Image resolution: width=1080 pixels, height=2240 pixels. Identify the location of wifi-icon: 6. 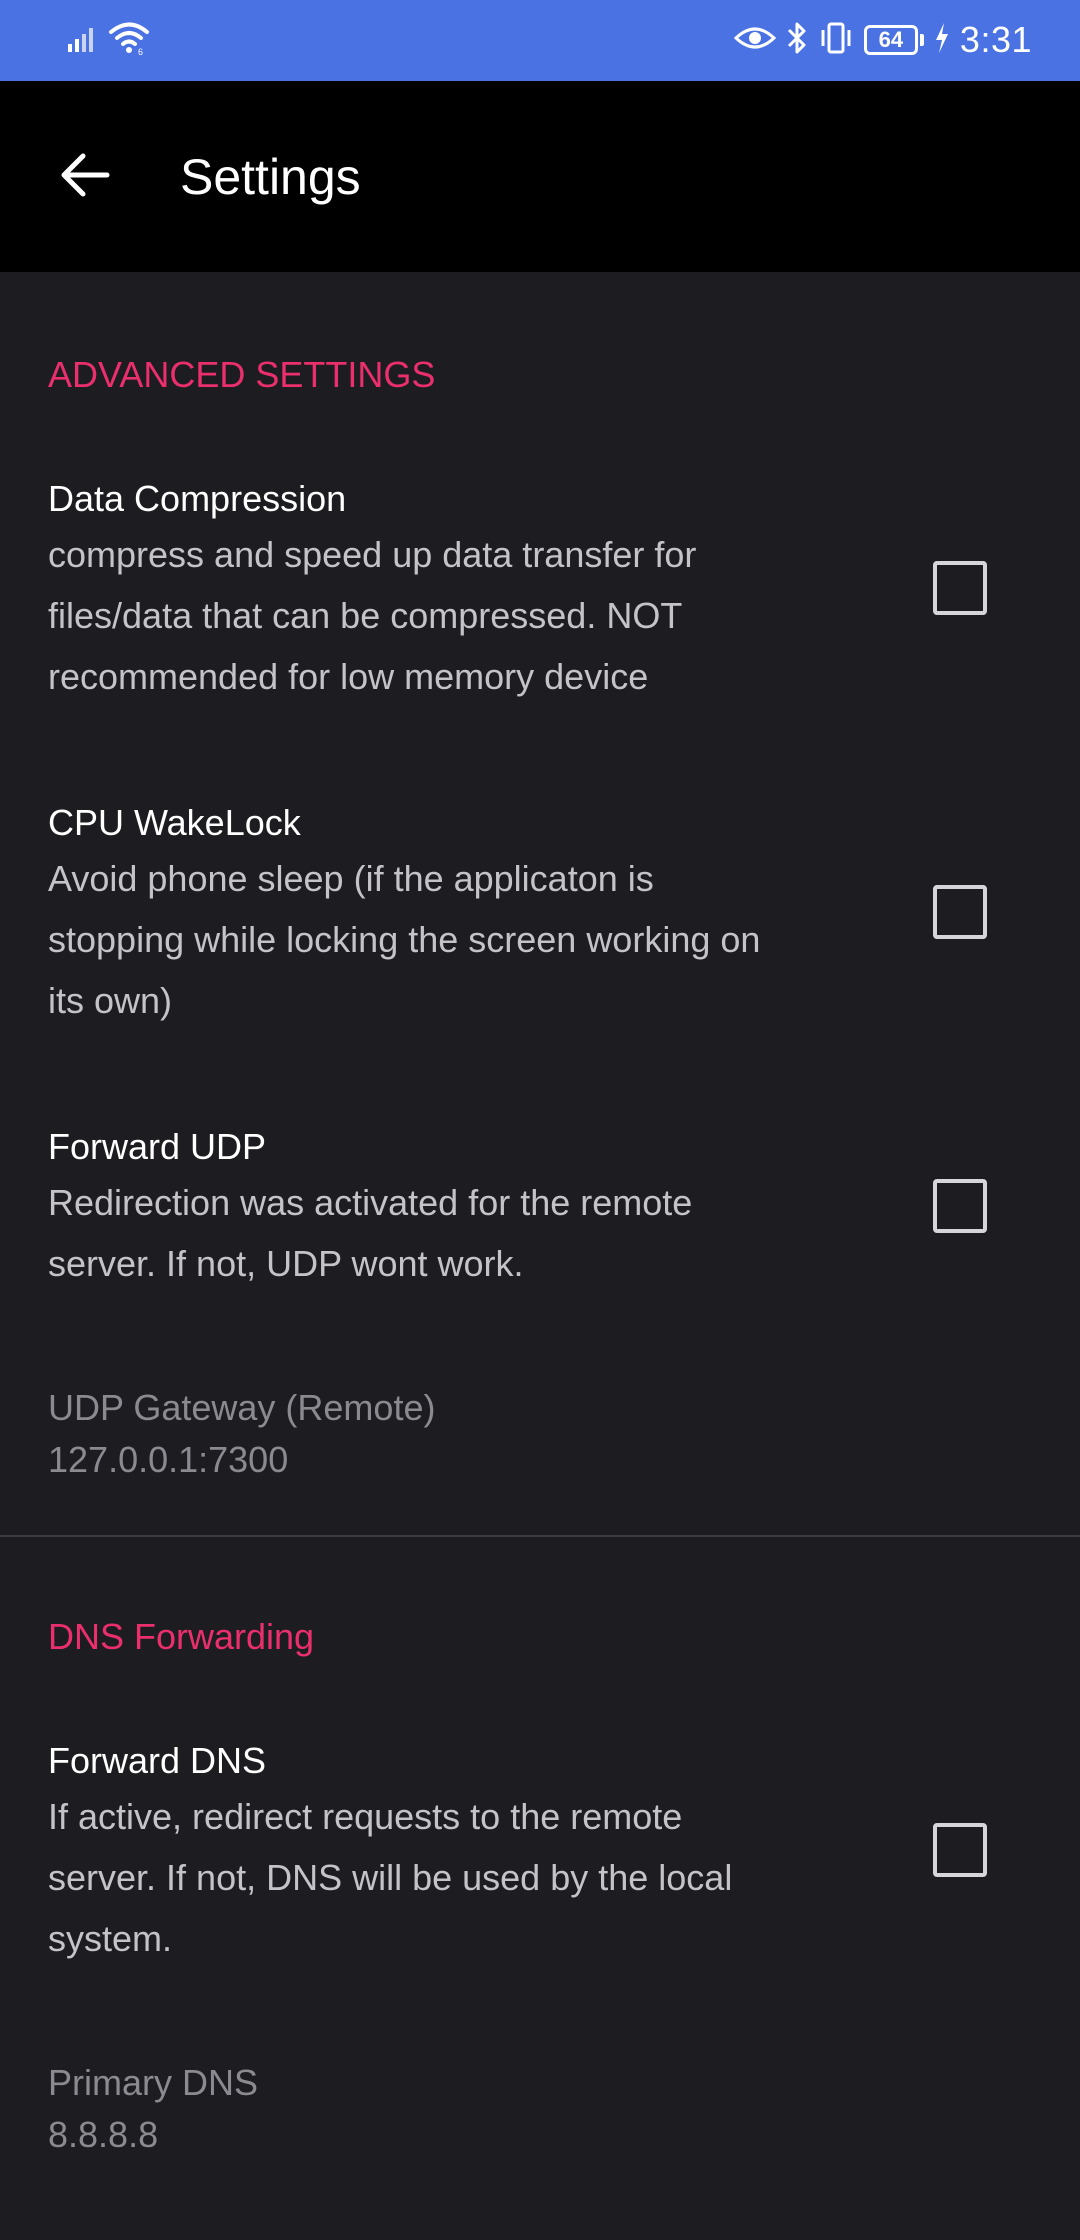
(129, 40).